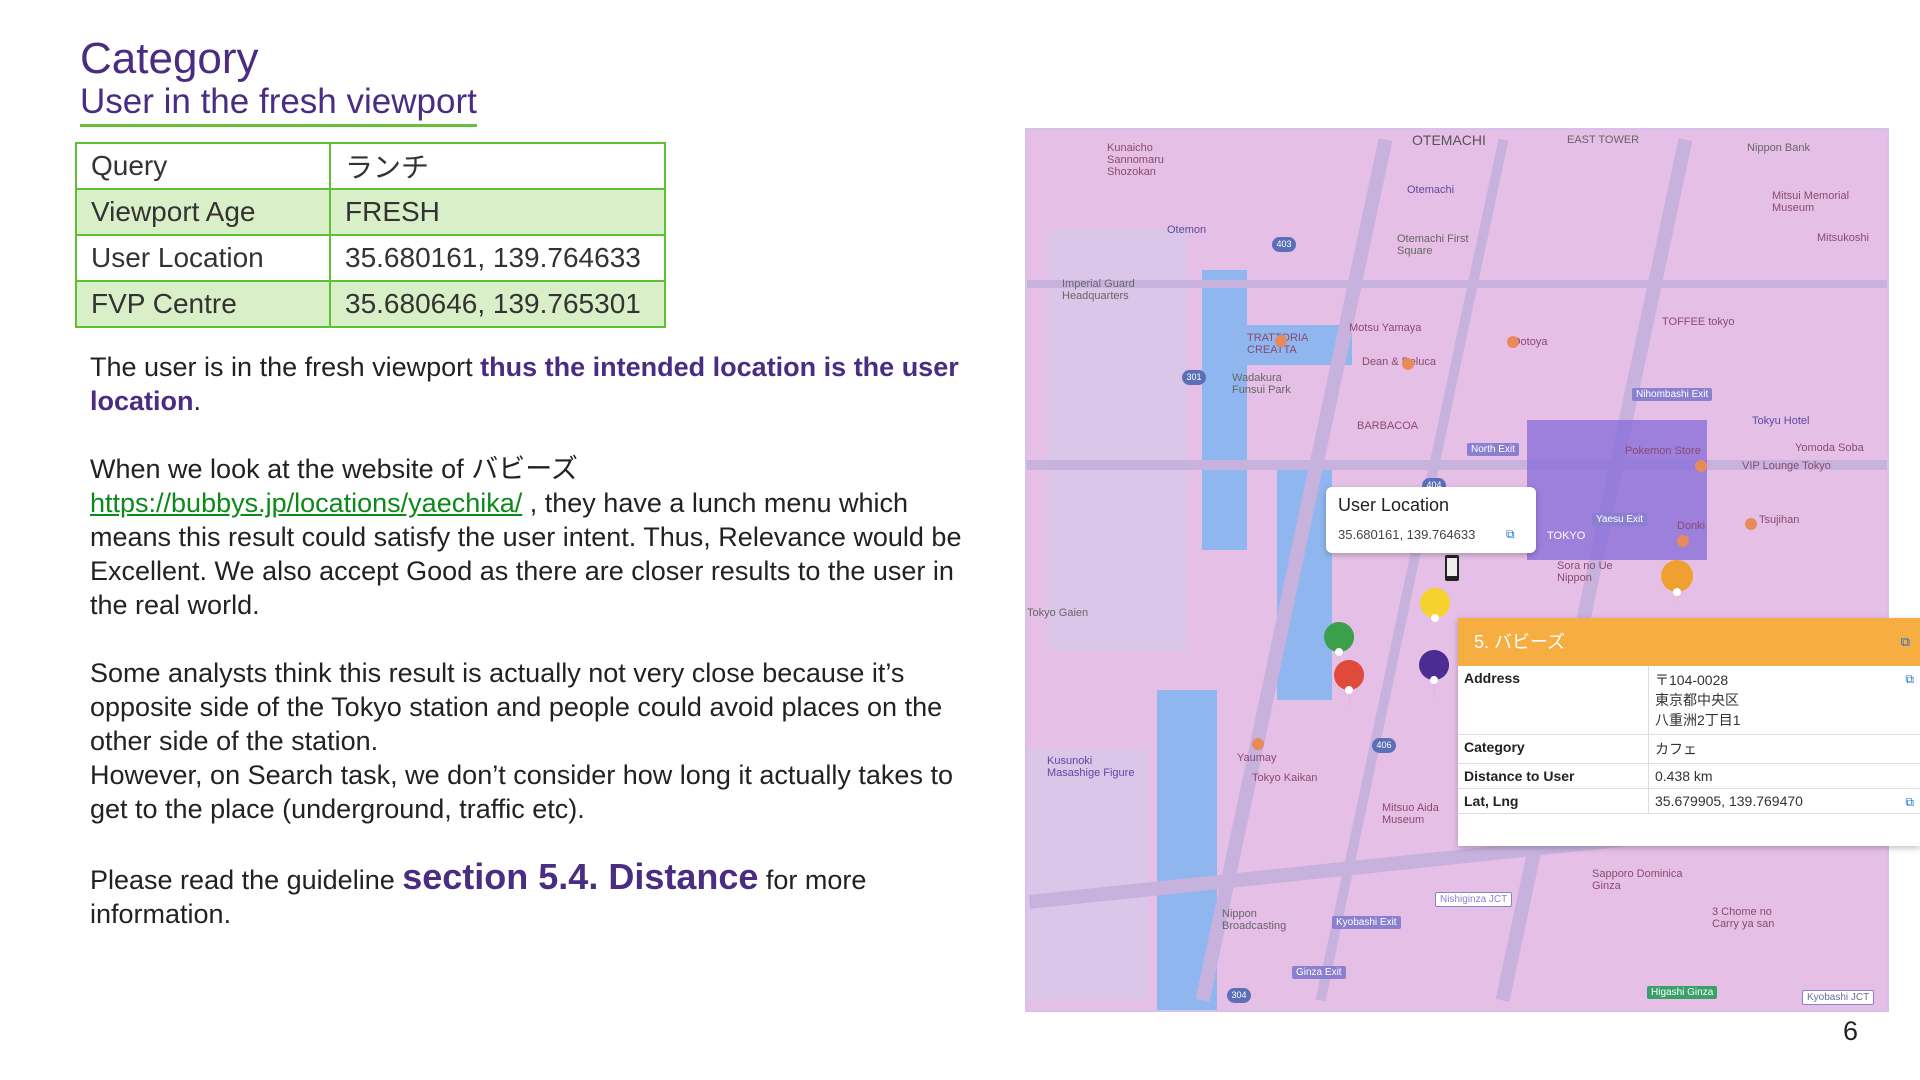 The height and width of the screenshot is (1080, 1920). Describe the element at coordinates (1729, 801) in the screenshot. I see `latlng-value: 35.679905, 139.769470` at that location.